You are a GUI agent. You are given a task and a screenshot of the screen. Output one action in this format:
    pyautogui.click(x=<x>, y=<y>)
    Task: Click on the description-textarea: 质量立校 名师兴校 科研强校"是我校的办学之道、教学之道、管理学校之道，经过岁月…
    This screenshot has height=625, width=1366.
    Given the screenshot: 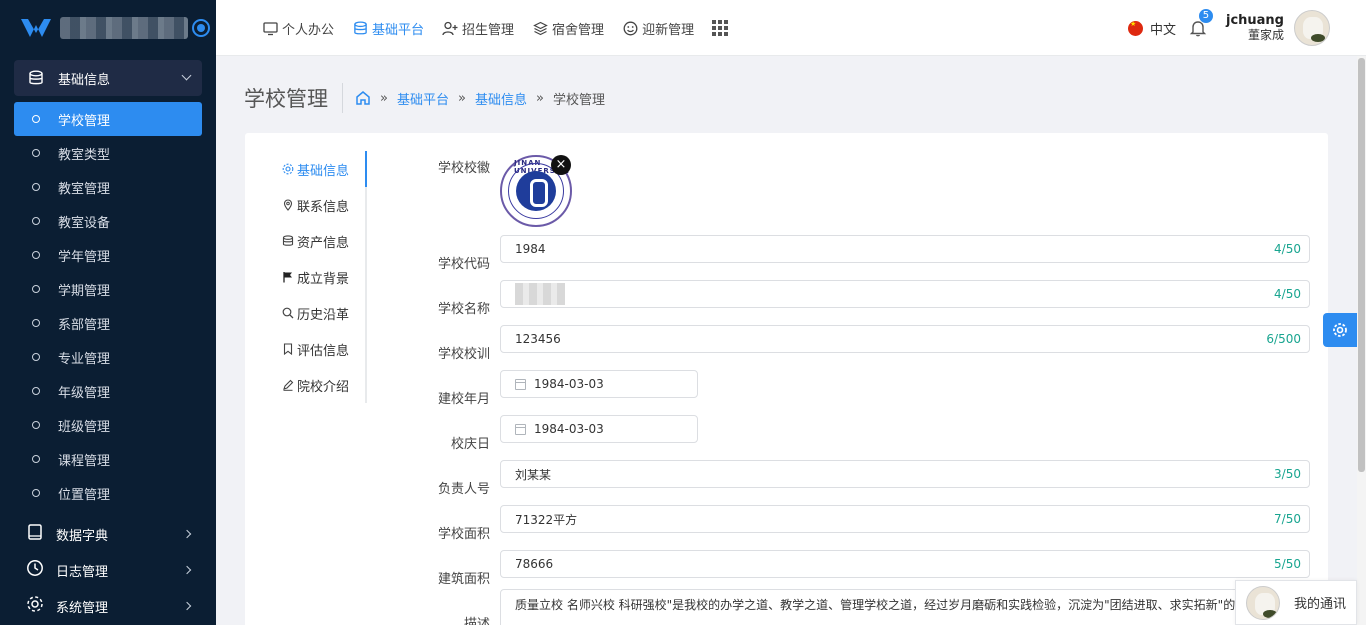 What is the action you would take?
    pyautogui.click(x=905, y=607)
    